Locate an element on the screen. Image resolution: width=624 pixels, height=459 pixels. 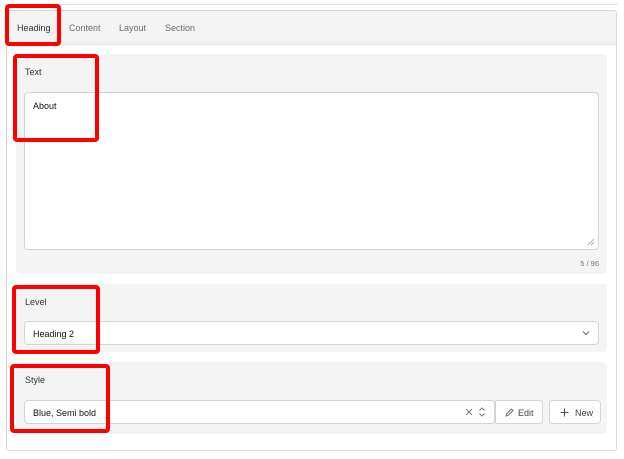
edit-button-label: Edit is located at coordinates (526, 413).